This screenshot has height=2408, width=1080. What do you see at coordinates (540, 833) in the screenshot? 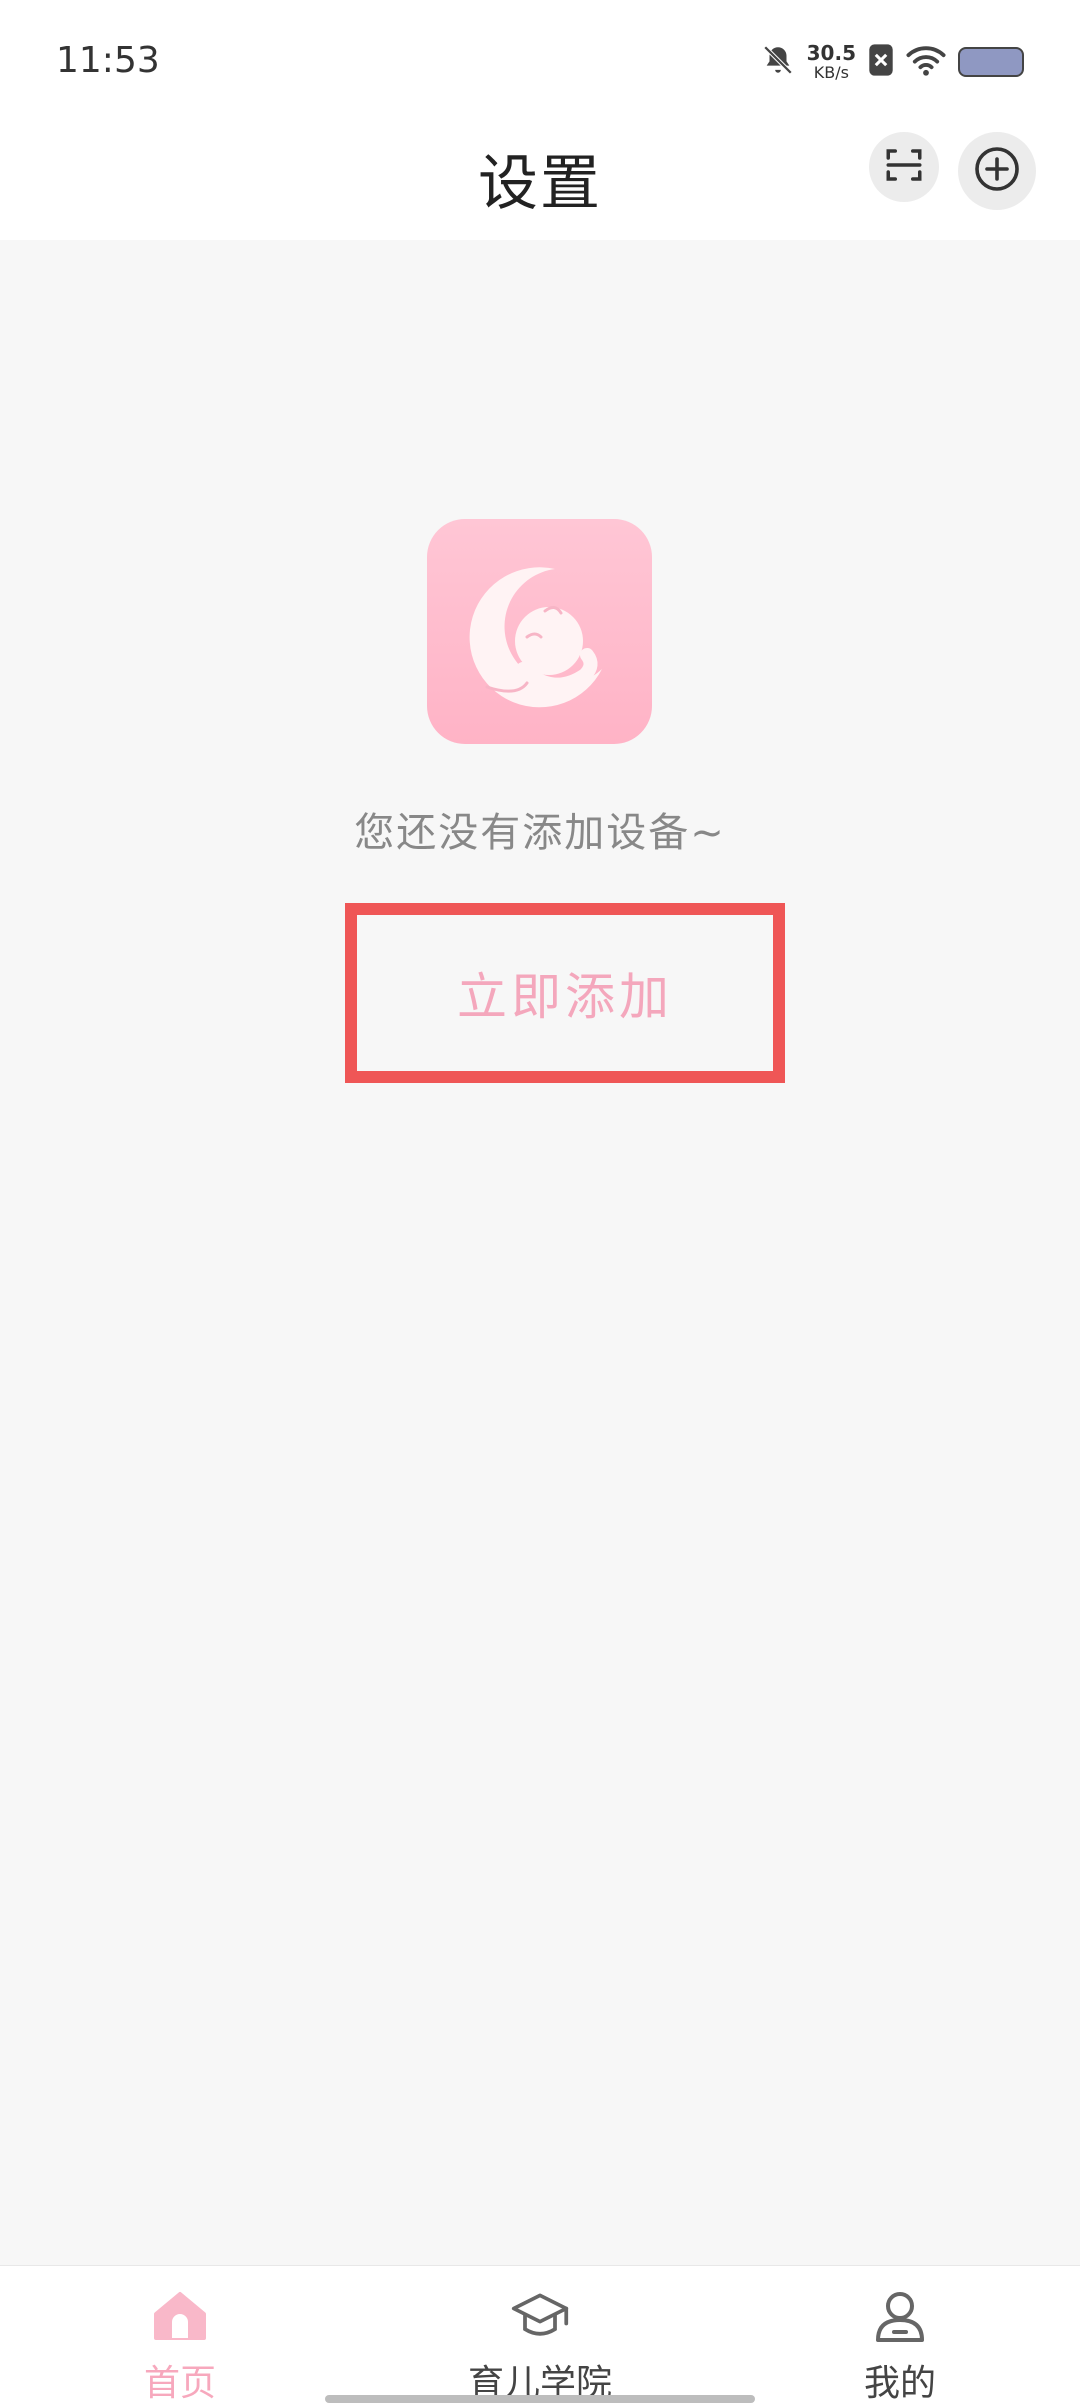
I see `empty-state-message: 您还没有添加设备~` at bounding box center [540, 833].